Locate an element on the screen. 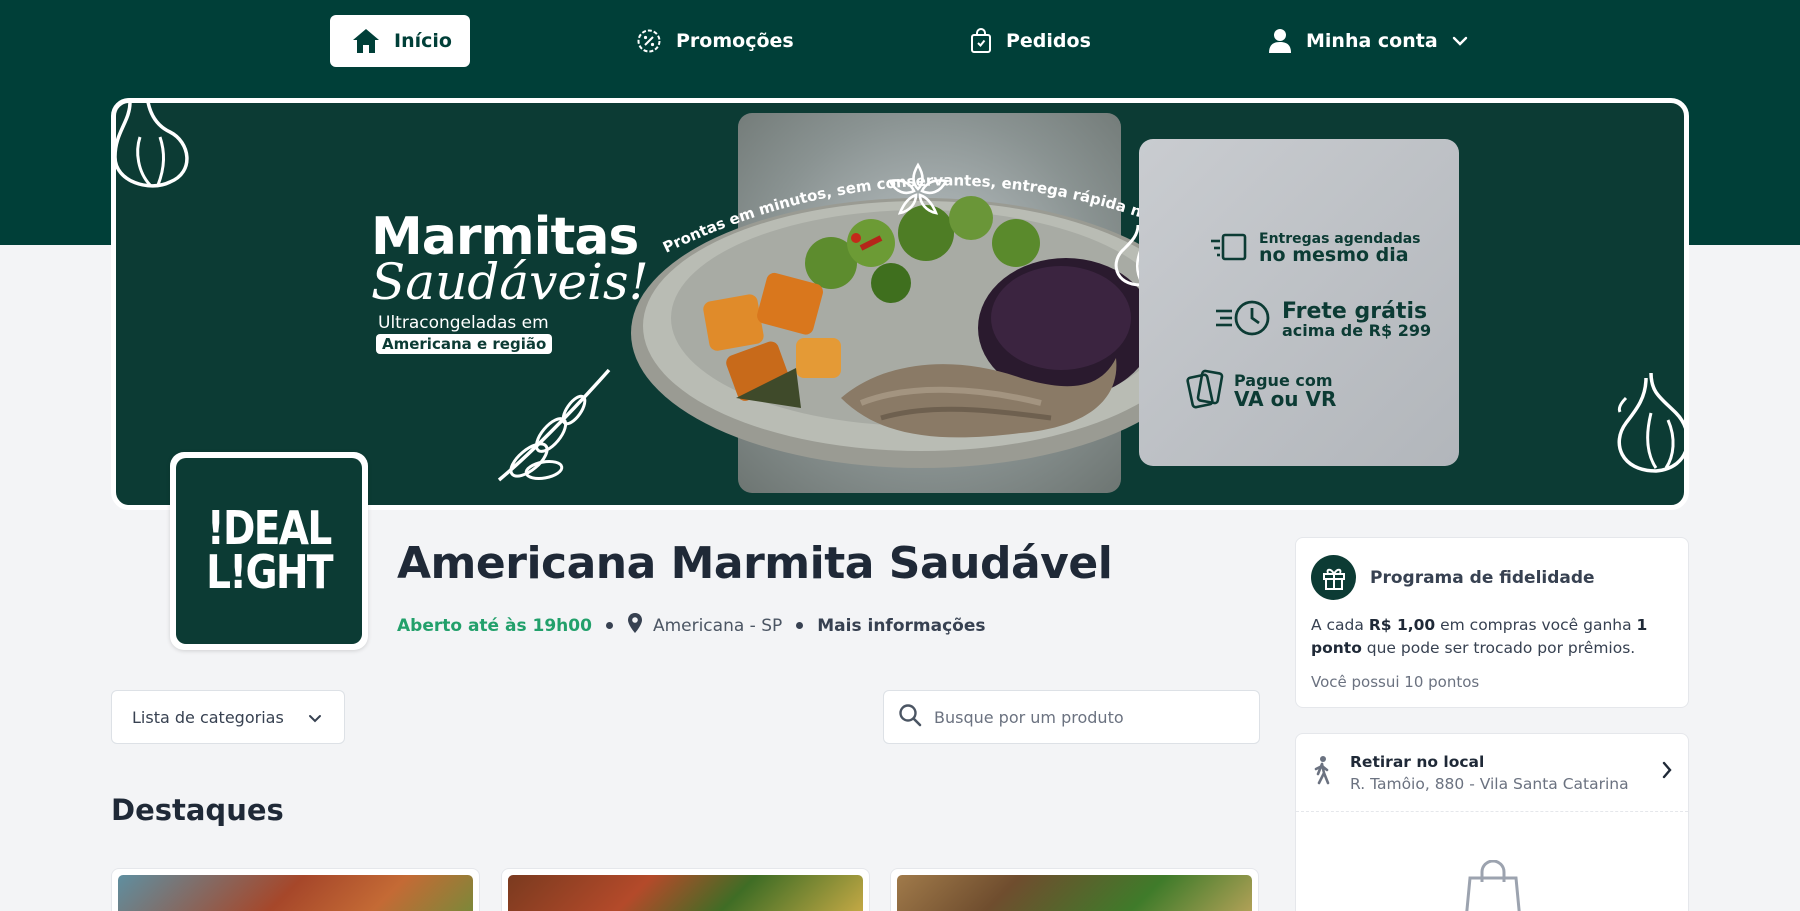  nav-item-minha-conta: Minha conta is located at coordinates (1368, 41).